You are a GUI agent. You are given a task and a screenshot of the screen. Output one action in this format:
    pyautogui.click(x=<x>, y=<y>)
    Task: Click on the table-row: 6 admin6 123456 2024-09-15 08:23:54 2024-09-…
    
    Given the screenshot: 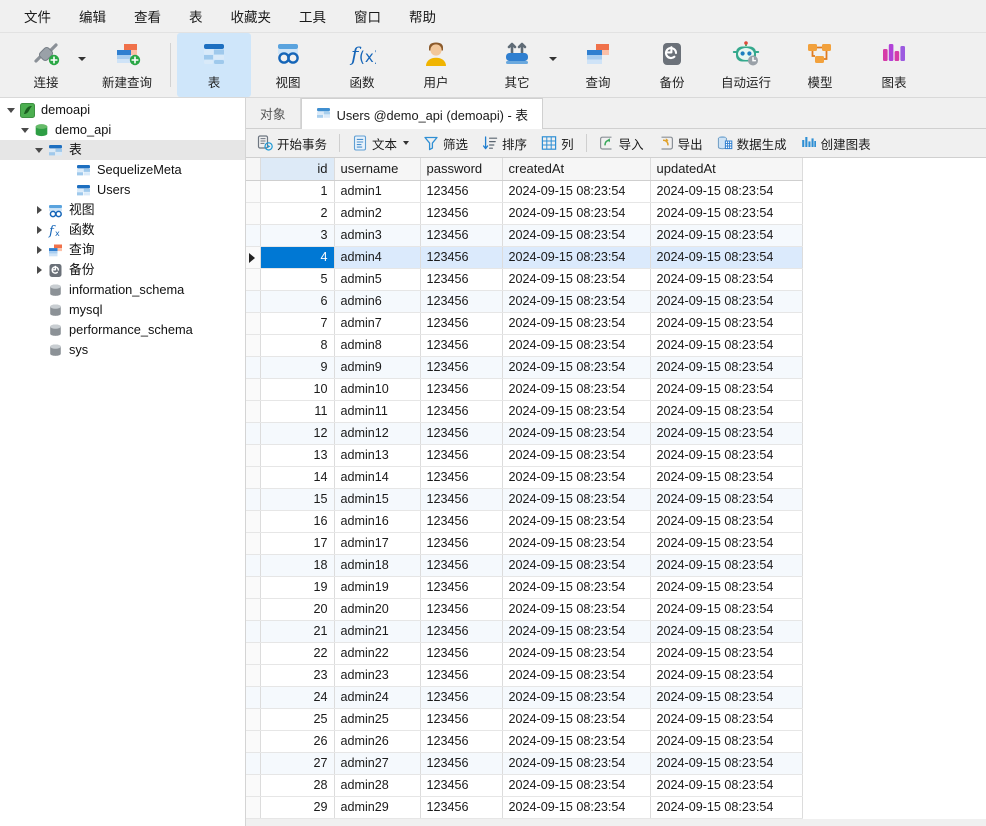 What is the action you would take?
    pyautogui.click(x=524, y=301)
    